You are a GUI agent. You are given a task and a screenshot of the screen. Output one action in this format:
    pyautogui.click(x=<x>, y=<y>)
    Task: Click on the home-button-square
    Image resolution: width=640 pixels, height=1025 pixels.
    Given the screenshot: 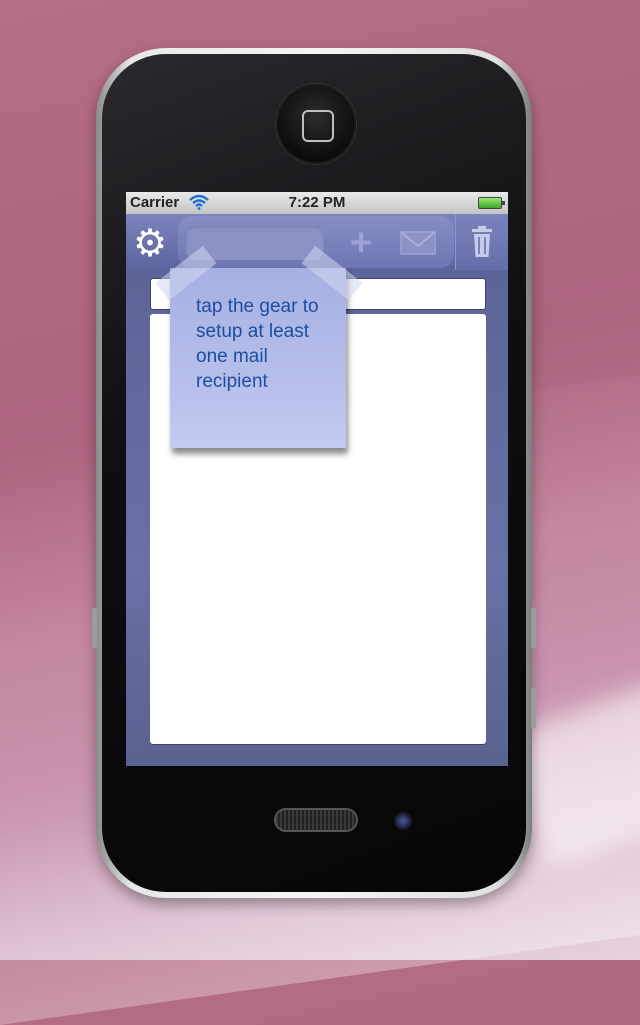 What is the action you would take?
    pyautogui.click(x=318, y=126)
    